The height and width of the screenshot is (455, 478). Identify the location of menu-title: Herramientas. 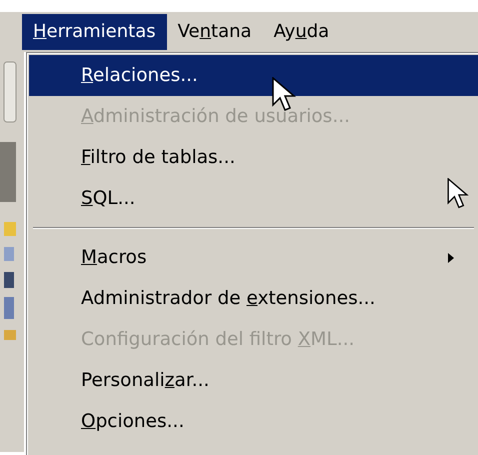
(94, 32).